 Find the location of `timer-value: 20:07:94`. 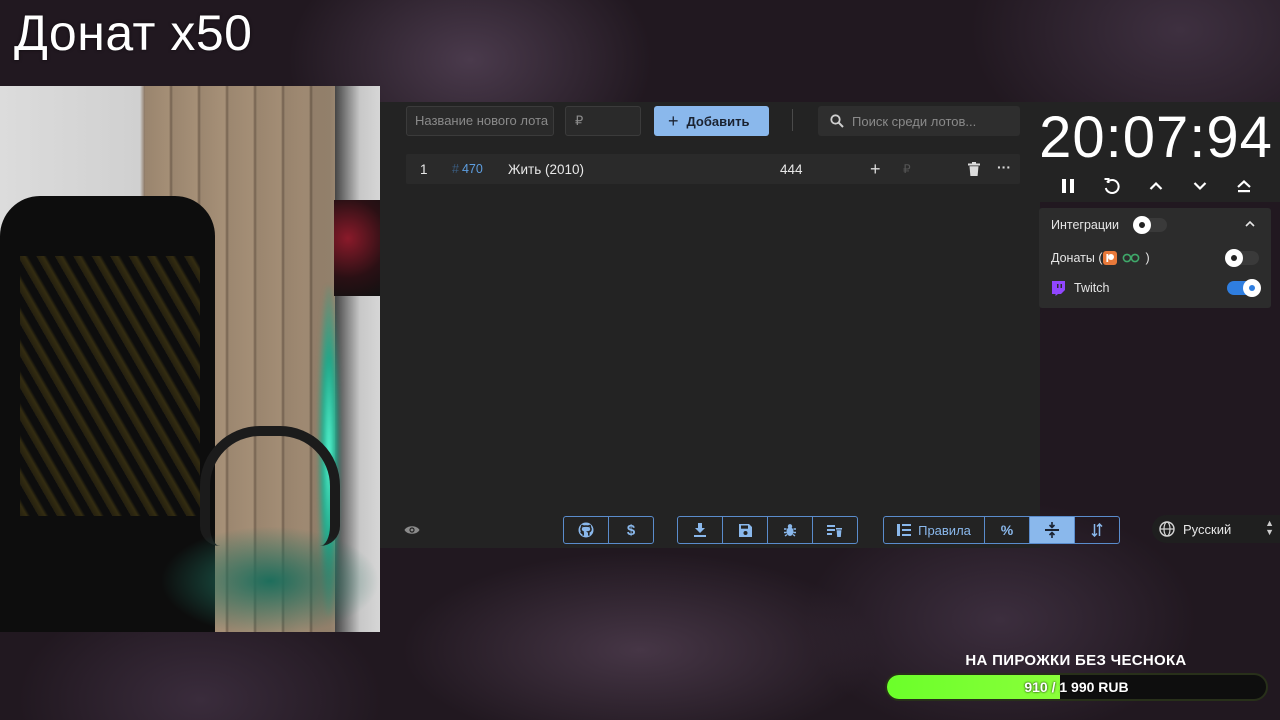

timer-value: 20:07:94 is located at coordinates (1156, 137).